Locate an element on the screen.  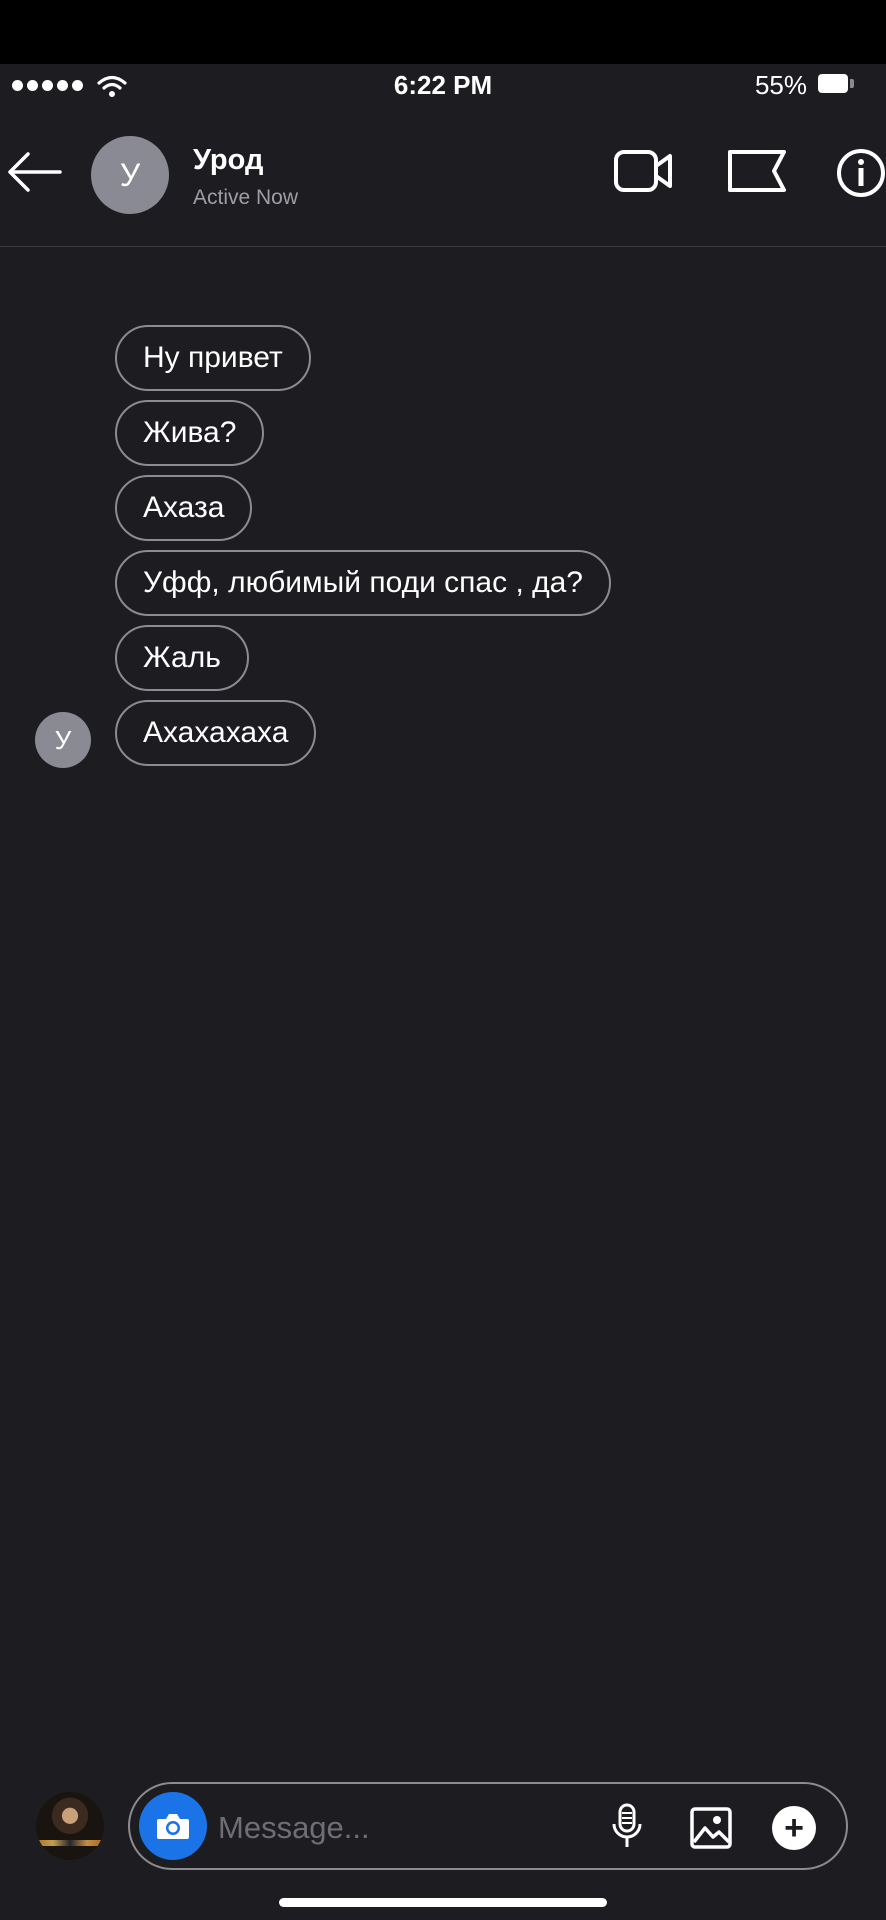
camera-button is located at coordinates (173, 1826).